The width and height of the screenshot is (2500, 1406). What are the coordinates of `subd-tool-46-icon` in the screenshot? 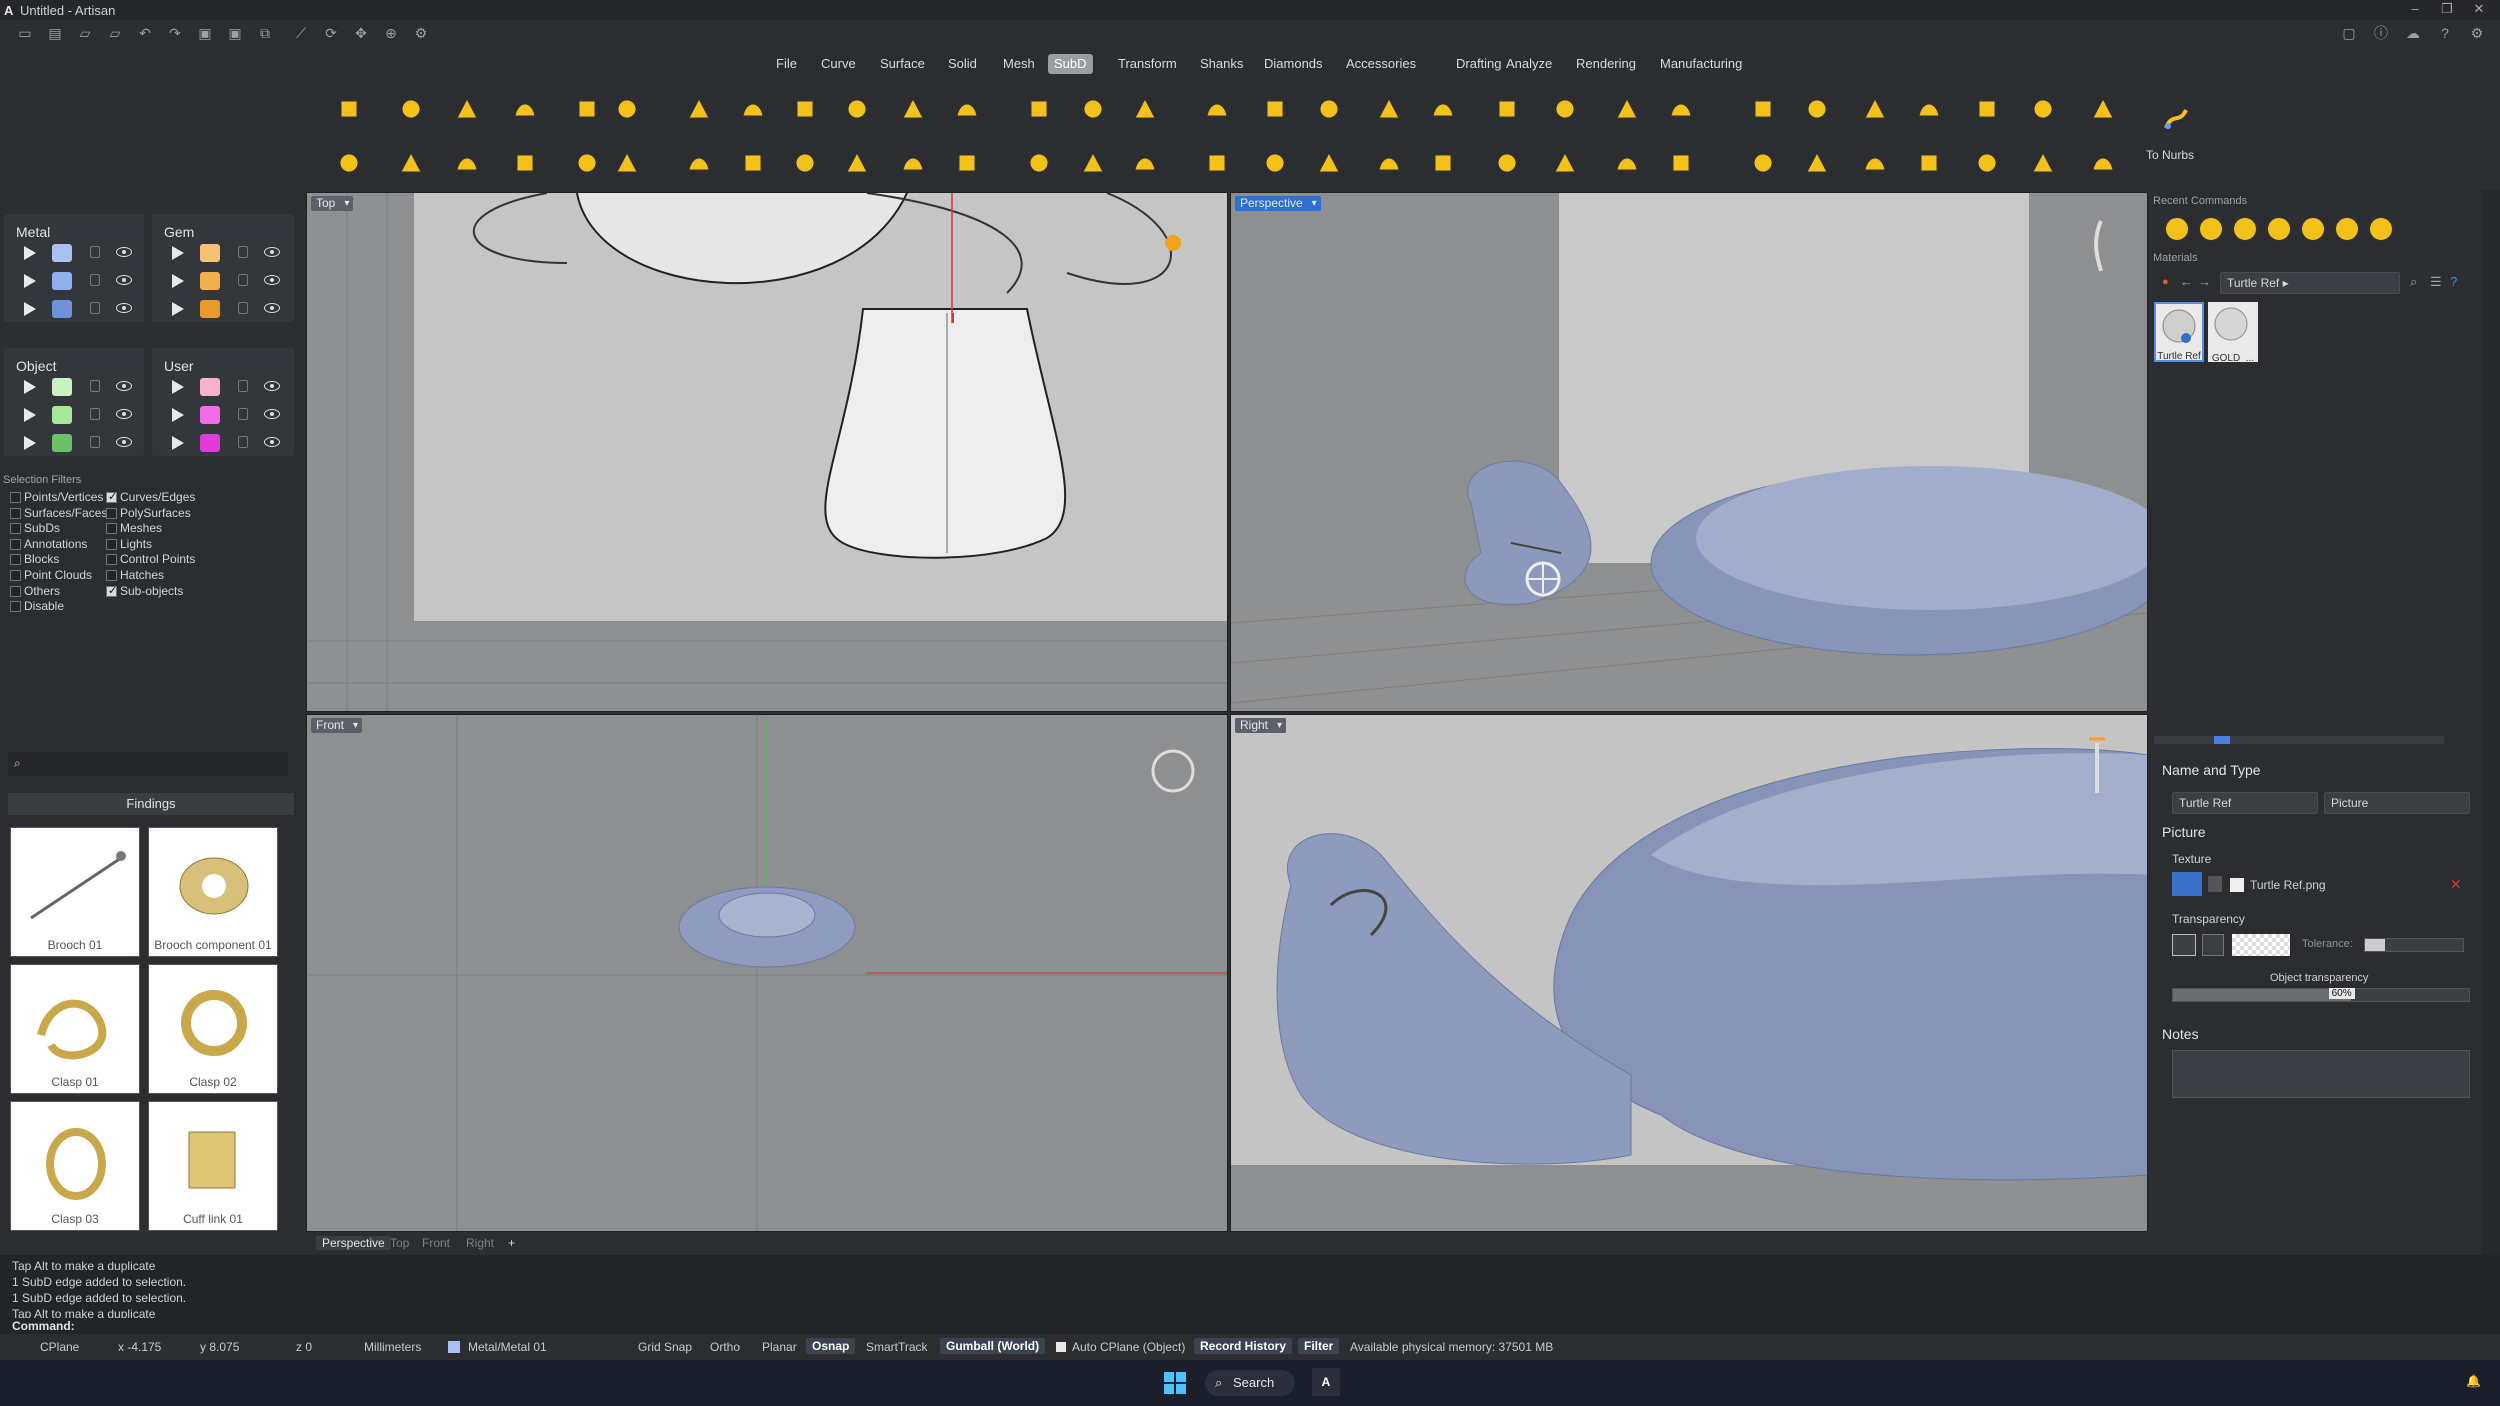 It's located at (1145, 163).